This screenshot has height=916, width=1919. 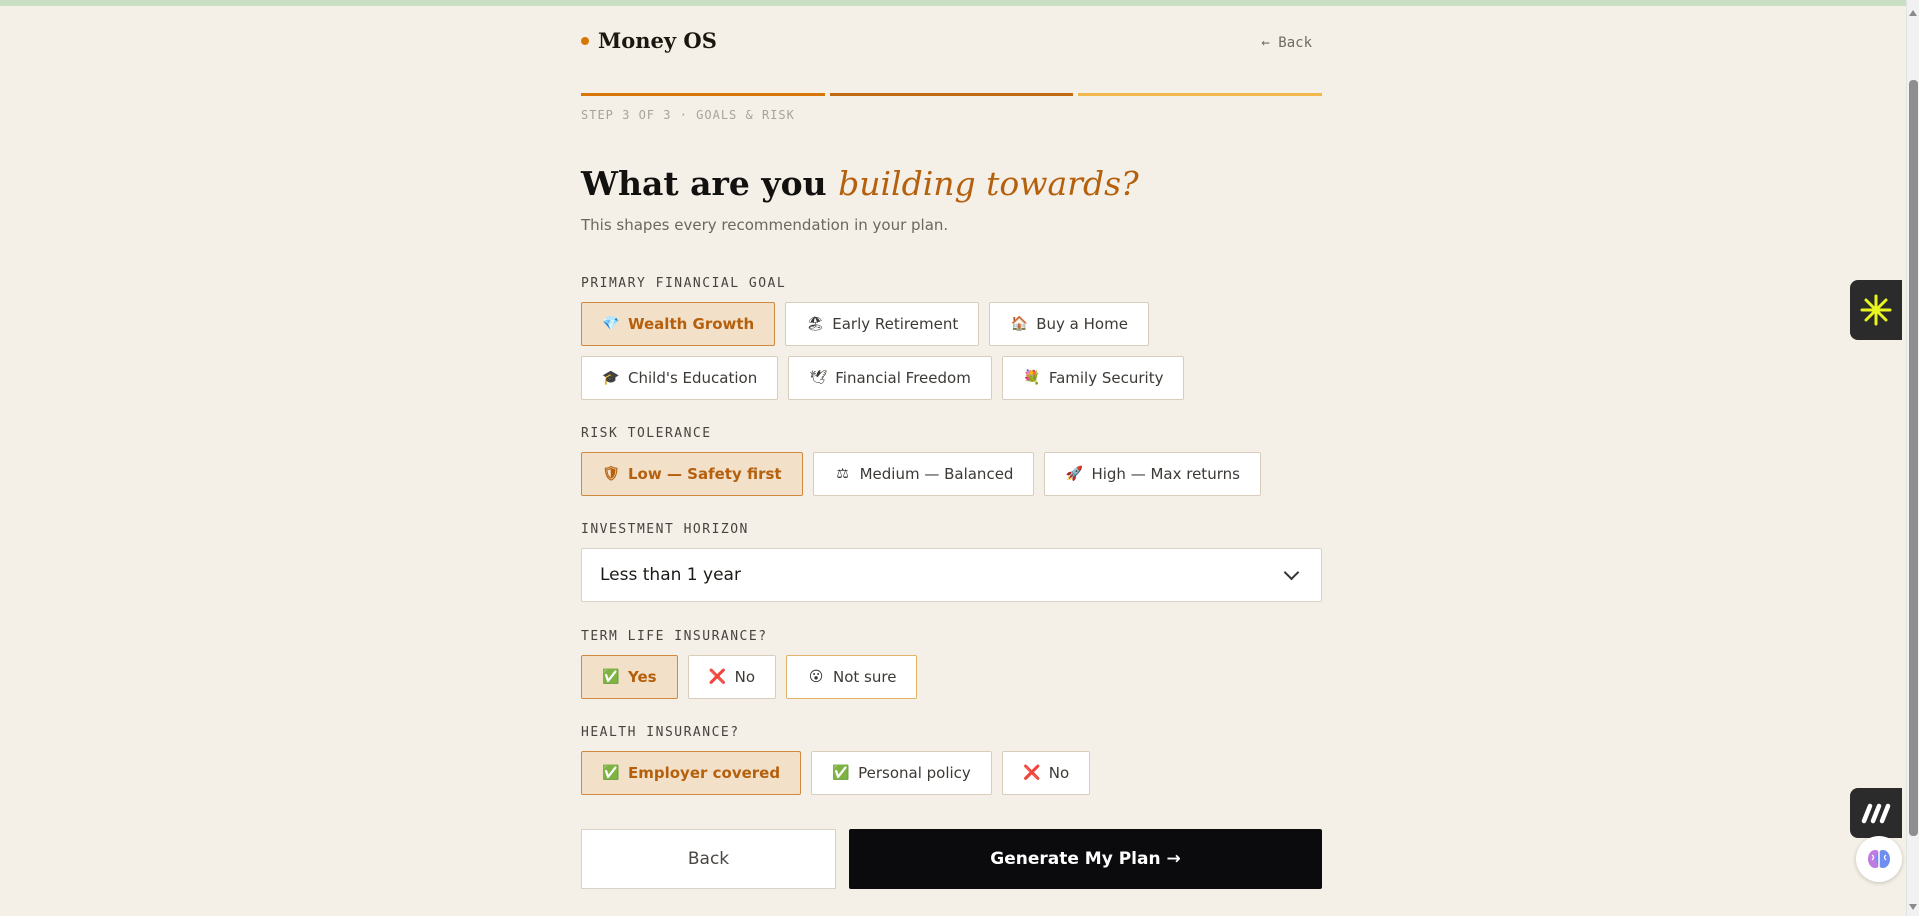 What do you see at coordinates (903, 378) in the screenshot?
I see `chip-label: Financial Freedom` at bounding box center [903, 378].